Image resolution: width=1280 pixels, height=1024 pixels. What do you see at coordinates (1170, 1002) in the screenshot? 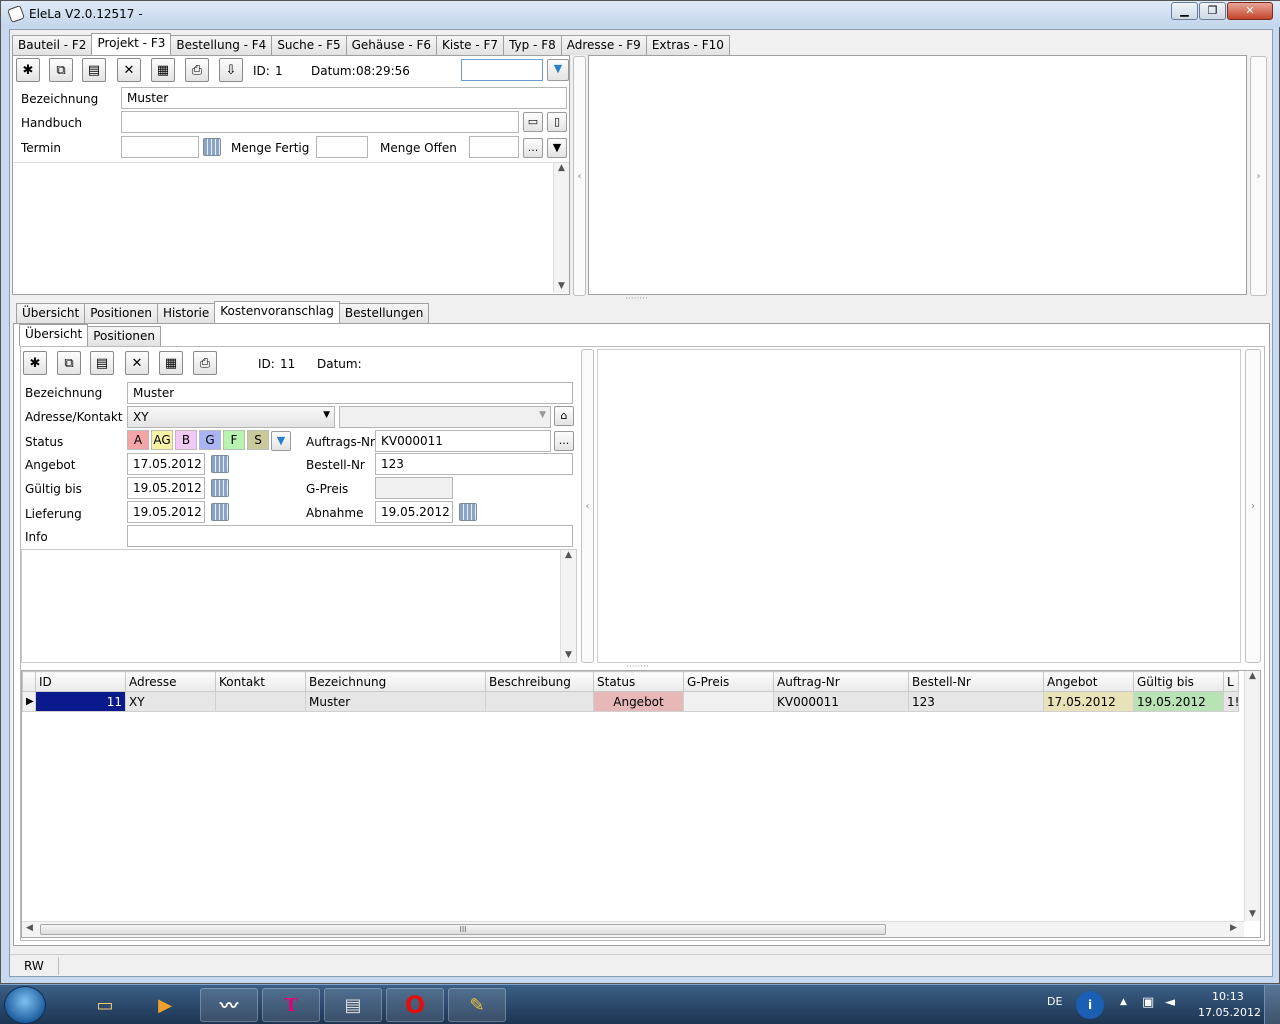
I see `volume-icon: ◄` at bounding box center [1170, 1002].